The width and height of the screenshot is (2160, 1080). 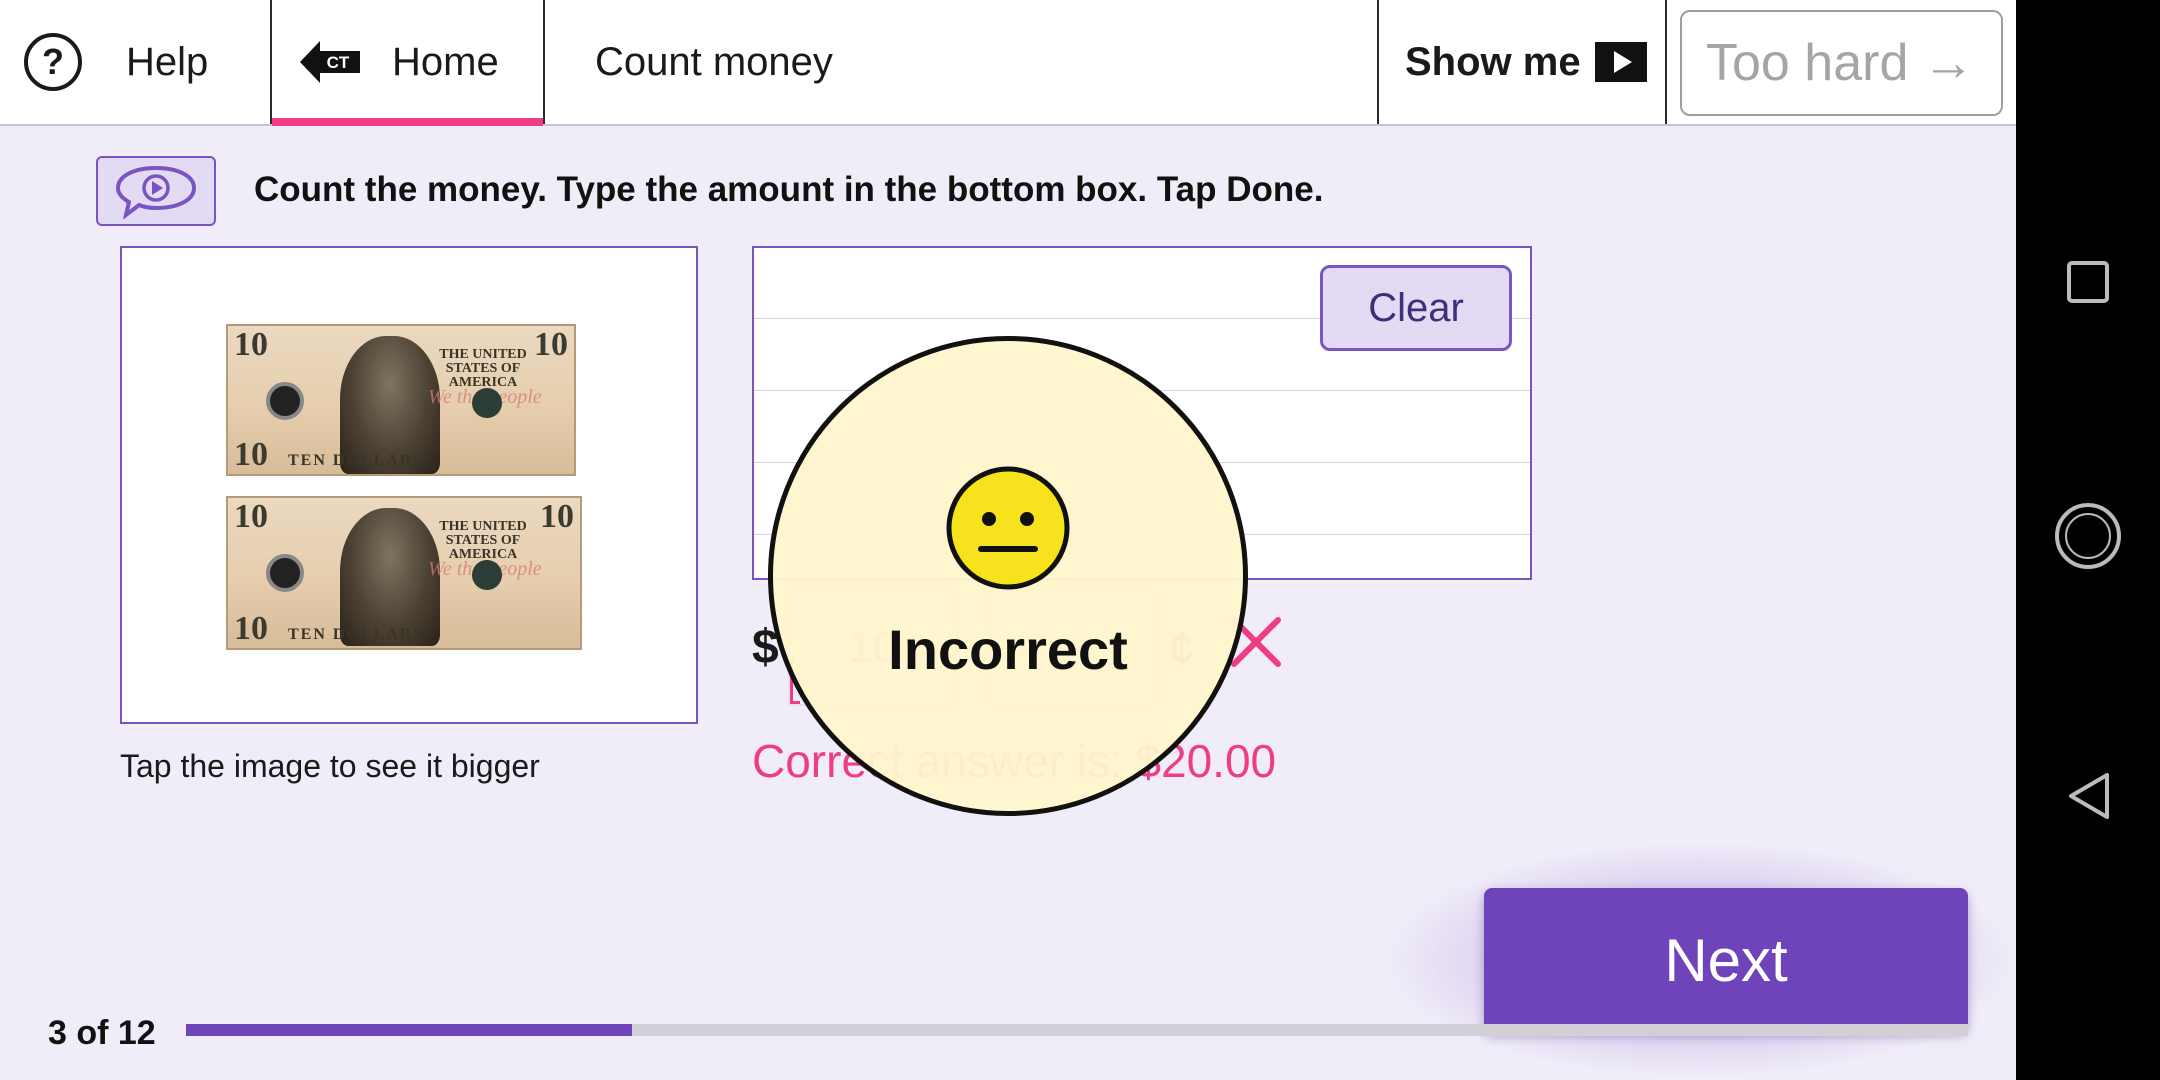 I want to click on home-arrow-icon: CT, so click(x=330, y=62).